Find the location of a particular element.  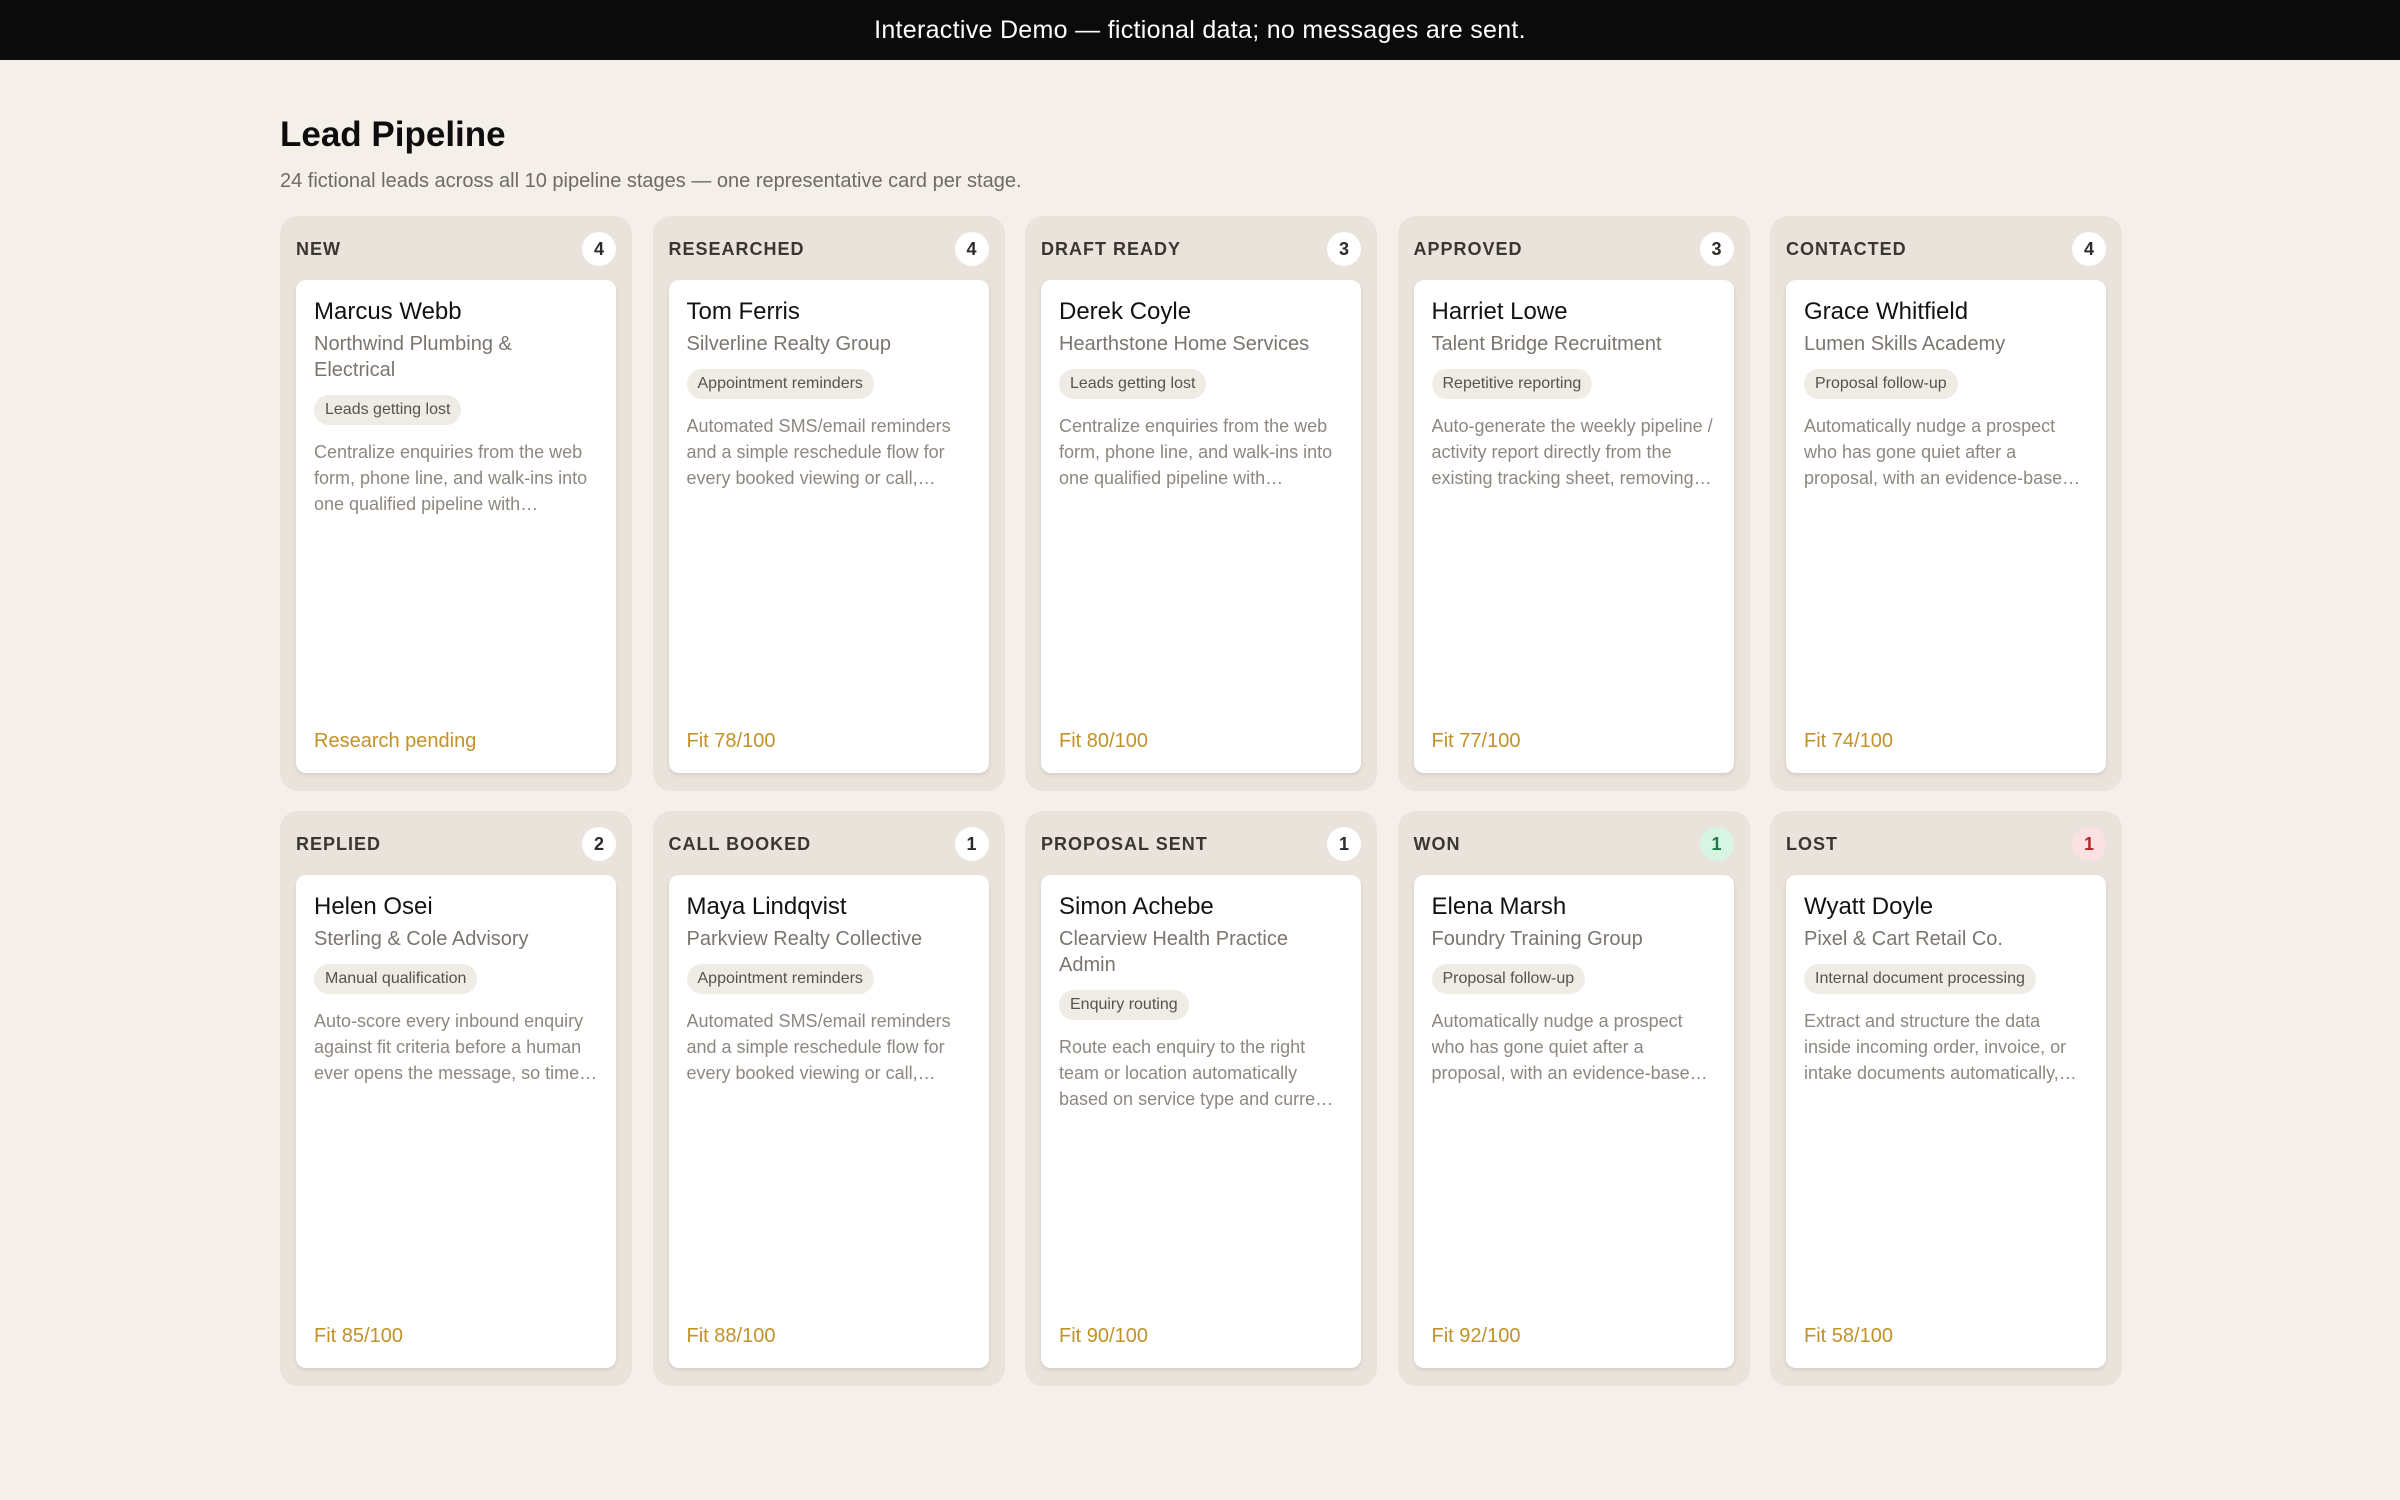

lead-name: Marcus Webb is located at coordinates (388, 311).